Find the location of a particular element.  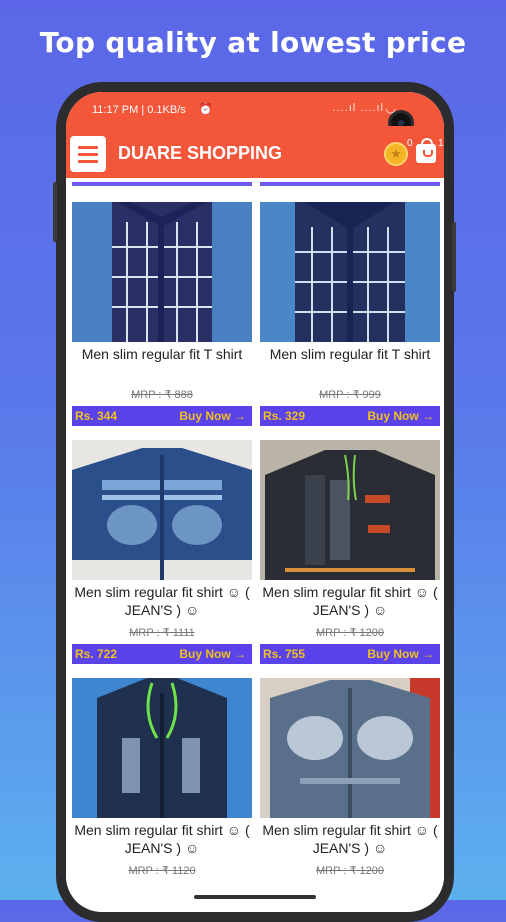

hamburger-icon is located at coordinates (88, 147).